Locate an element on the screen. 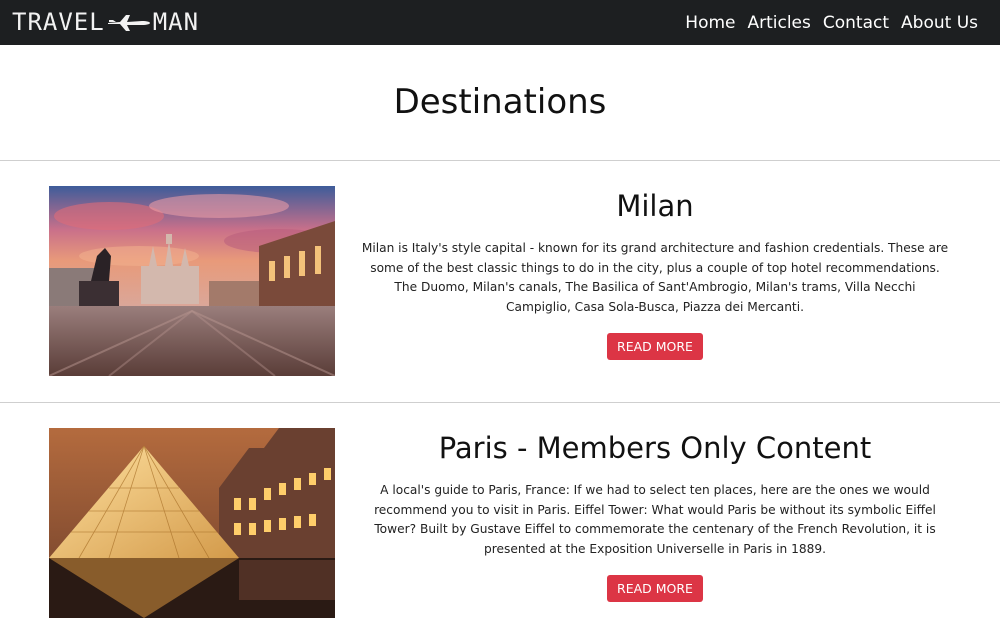  brand-text-left: TRAVEL is located at coordinates (58, 22).